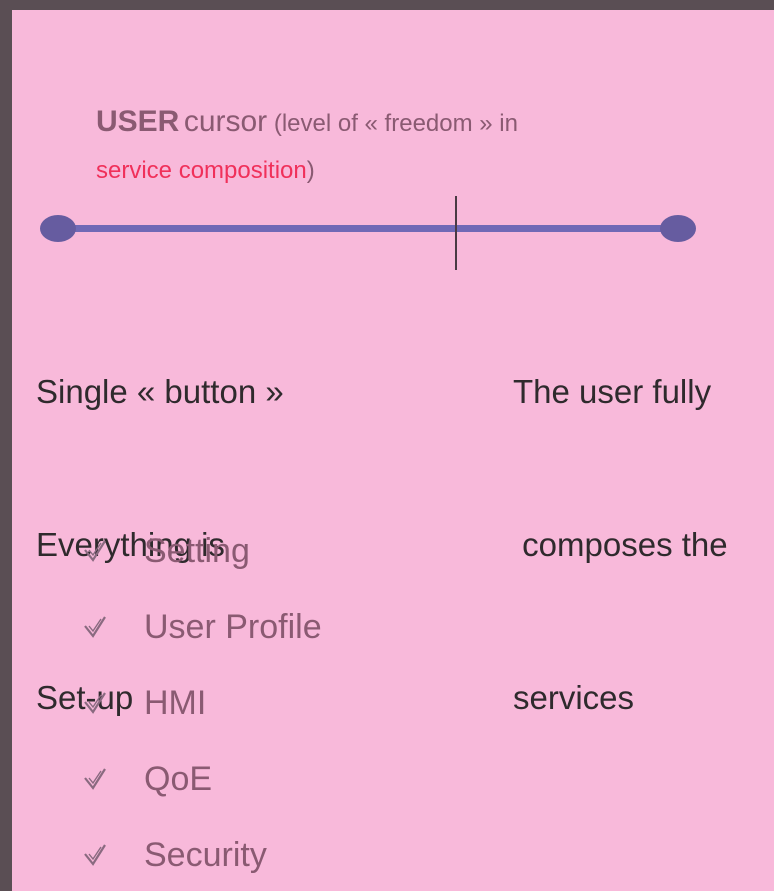  What do you see at coordinates (225, 121) in the screenshot?
I see `heading-cursor: cursor` at bounding box center [225, 121].